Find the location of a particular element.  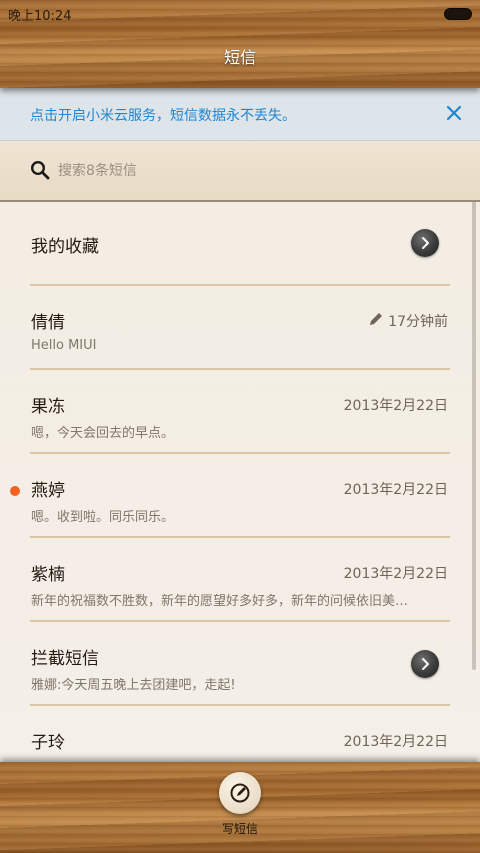

compose-button is located at coordinates (240, 793).